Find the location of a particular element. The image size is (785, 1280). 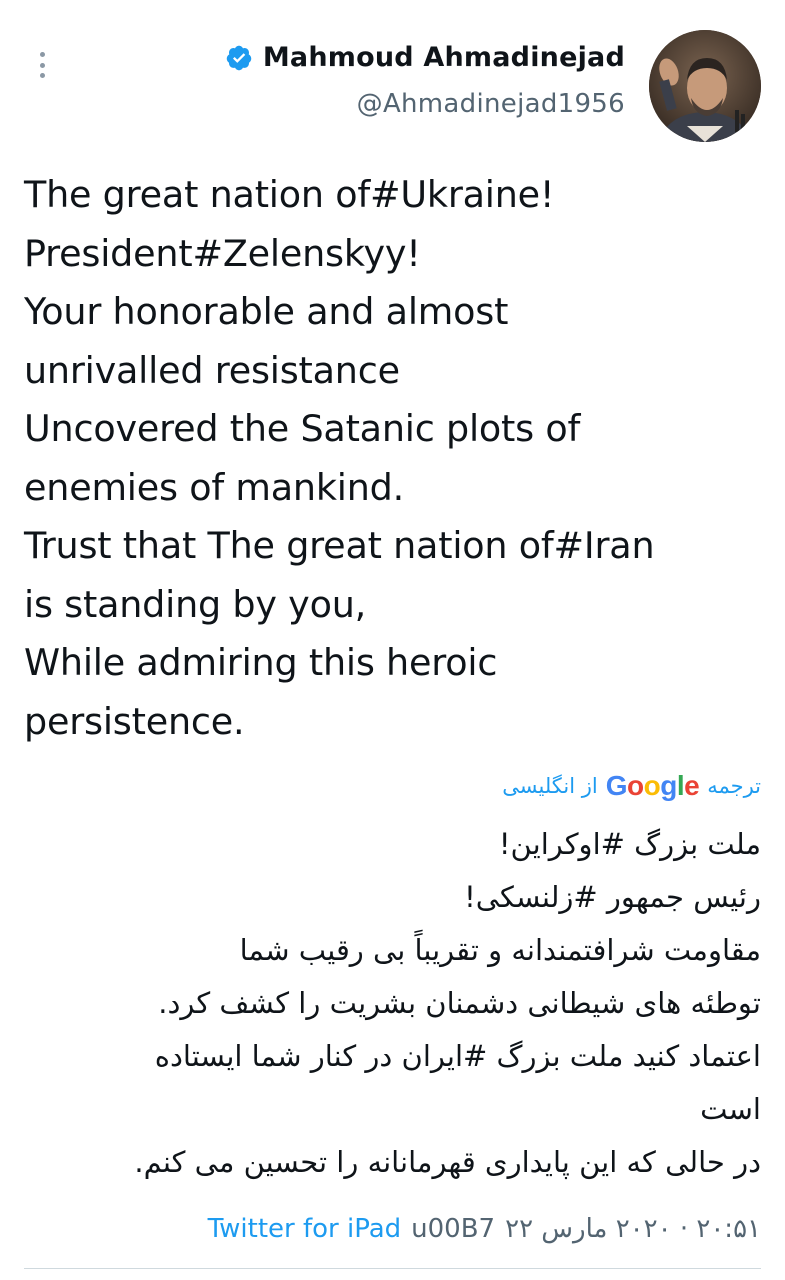

translate-suffix: از انگلیسی is located at coordinates (550, 786).